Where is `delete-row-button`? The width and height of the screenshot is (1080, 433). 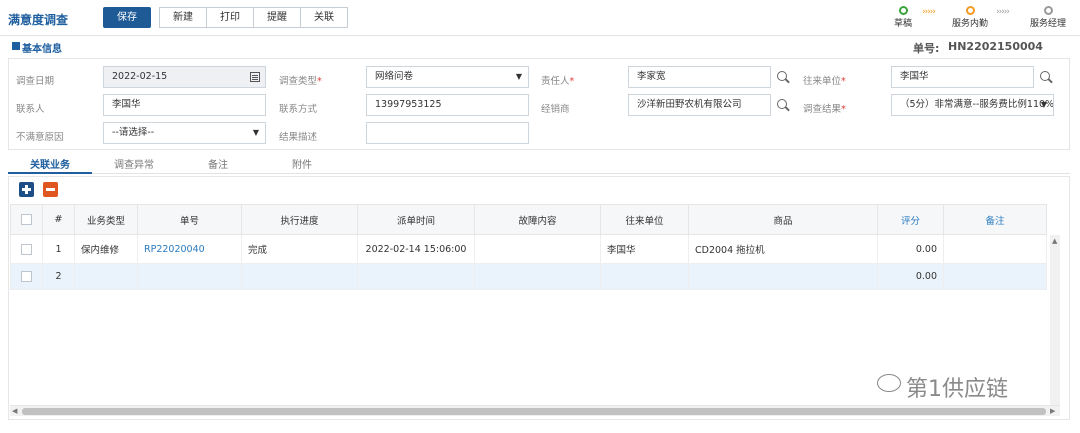 delete-row-button is located at coordinates (50, 189).